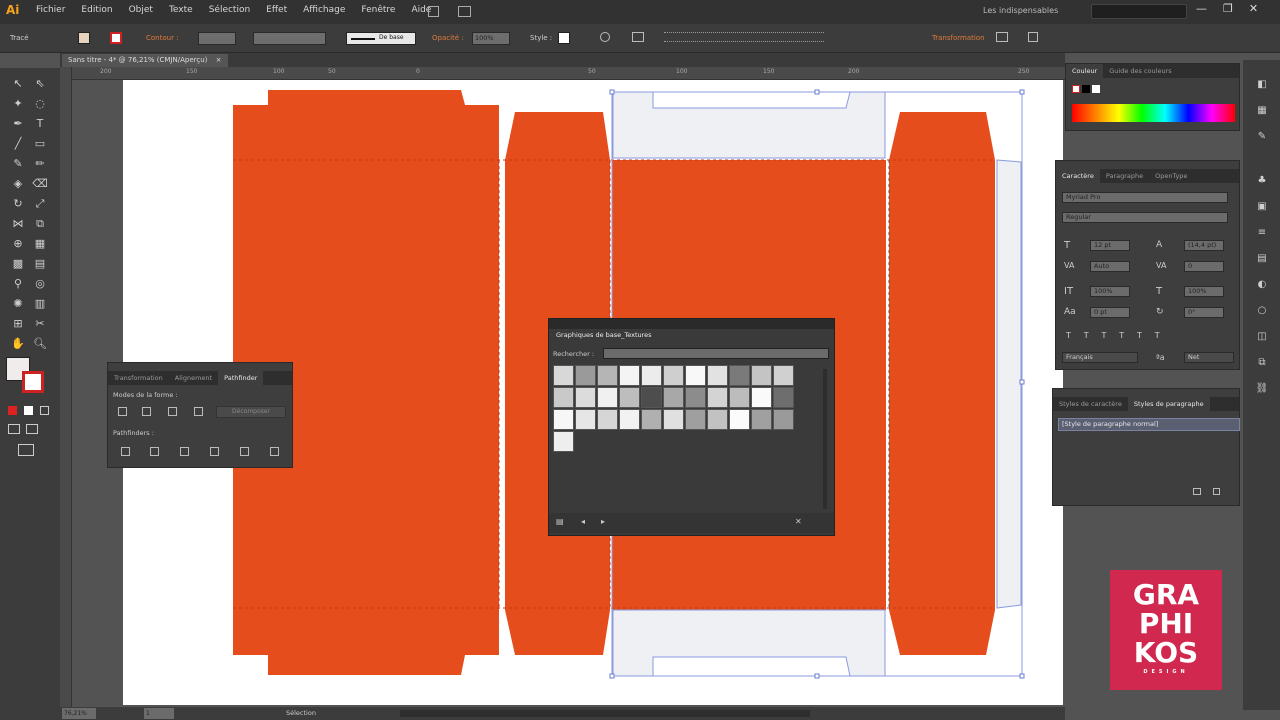  What do you see at coordinates (162, 40) in the screenshot?
I see `contour-label: Contour :` at bounding box center [162, 40].